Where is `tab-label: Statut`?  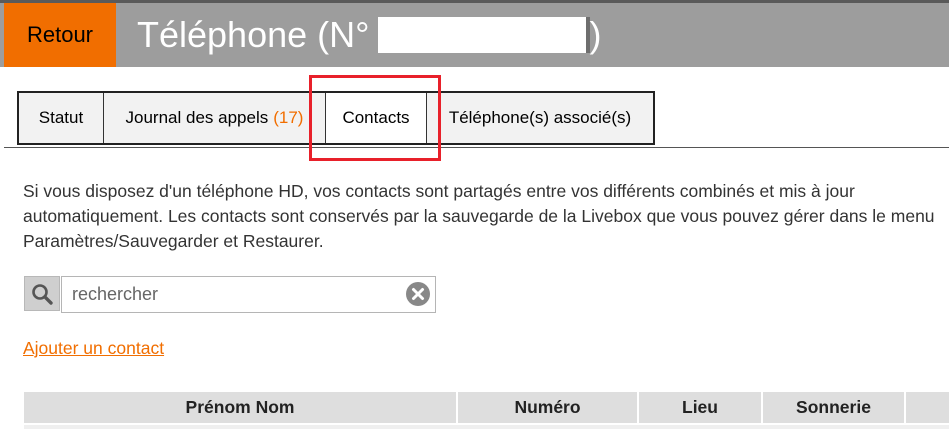 tab-label: Statut is located at coordinates (61, 117).